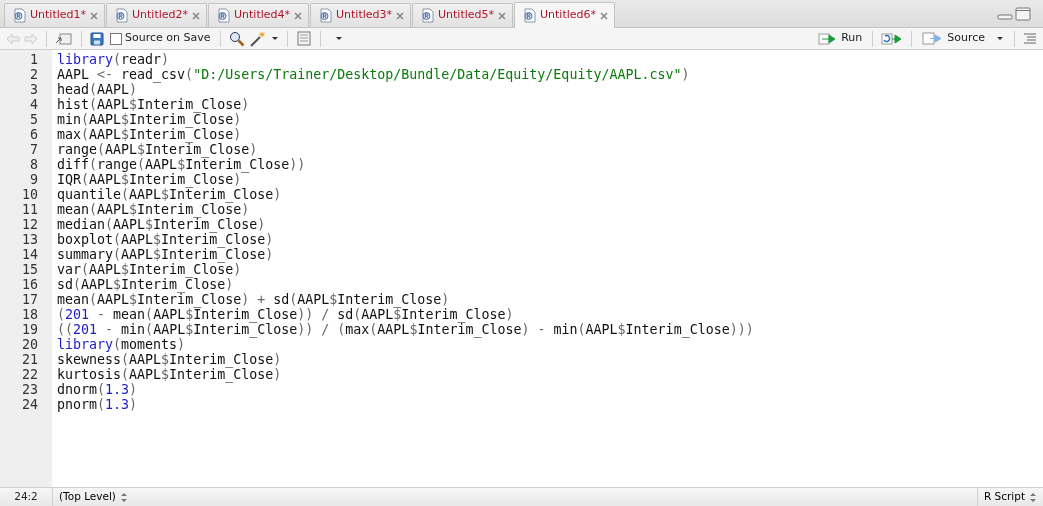  Describe the element at coordinates (93, 497) in the screenshot. I see `scope-selector: (Top Level)` at that location.